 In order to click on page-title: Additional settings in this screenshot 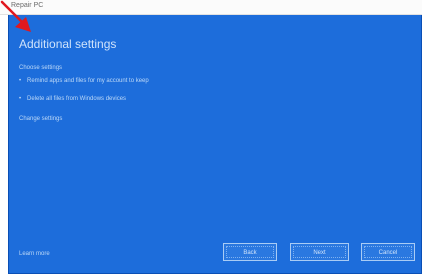, I will do `click(68, 44)`.